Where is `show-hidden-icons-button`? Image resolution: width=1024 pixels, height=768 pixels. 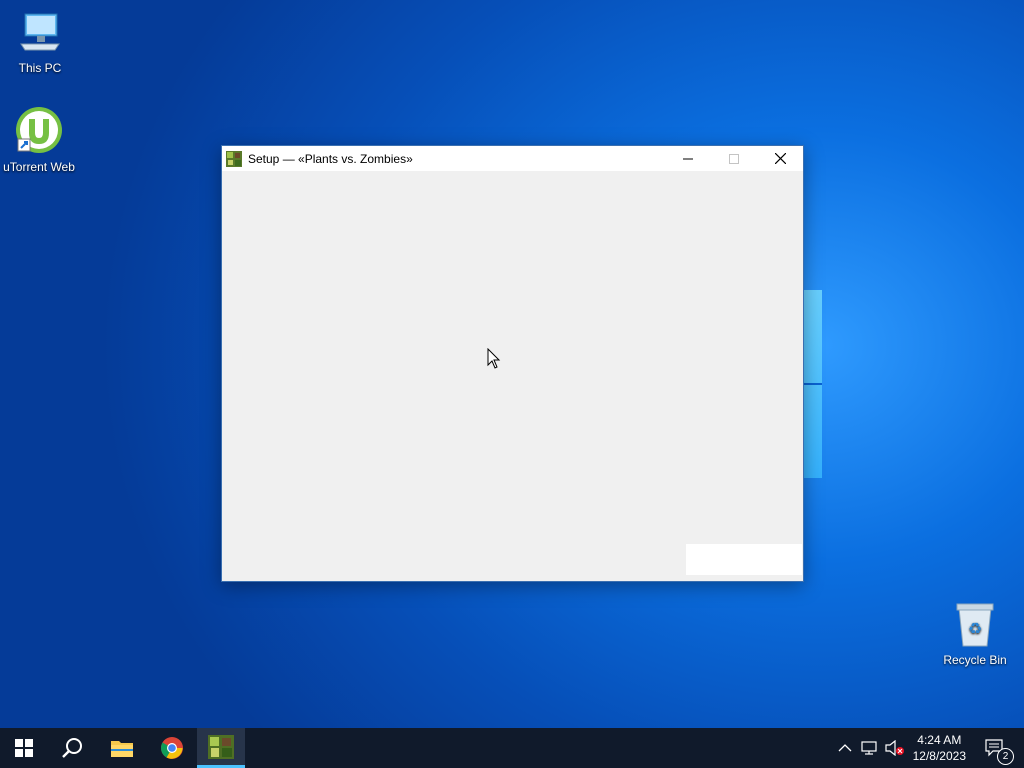
show-hidden-icons-button is located at coordinates (848, 748).